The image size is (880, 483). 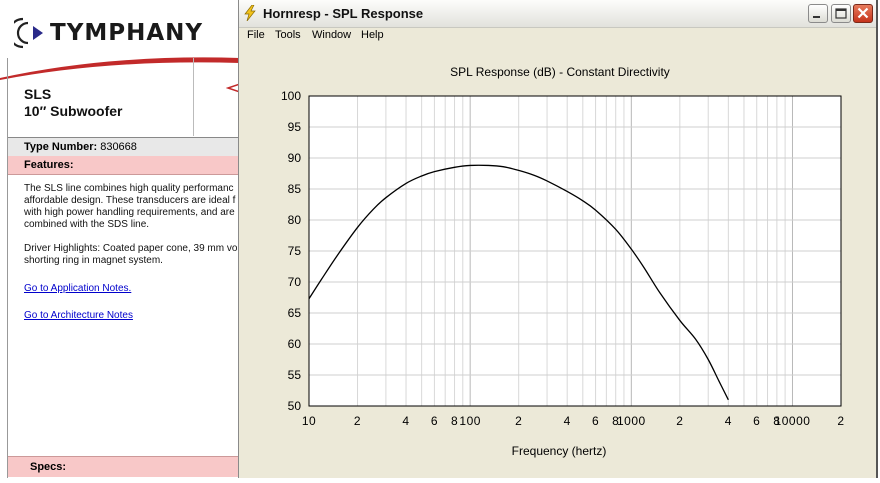 I want to click on lightning-bolt-icon, so click(x=250, y=13).